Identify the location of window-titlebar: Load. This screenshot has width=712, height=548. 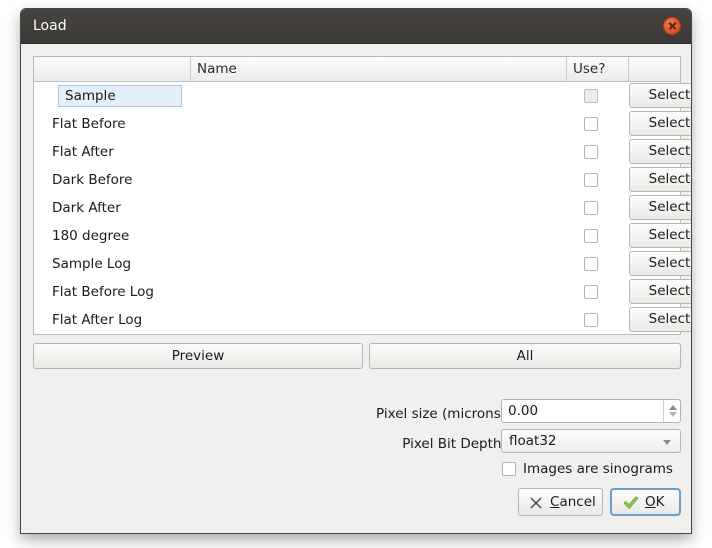
(356, 26).